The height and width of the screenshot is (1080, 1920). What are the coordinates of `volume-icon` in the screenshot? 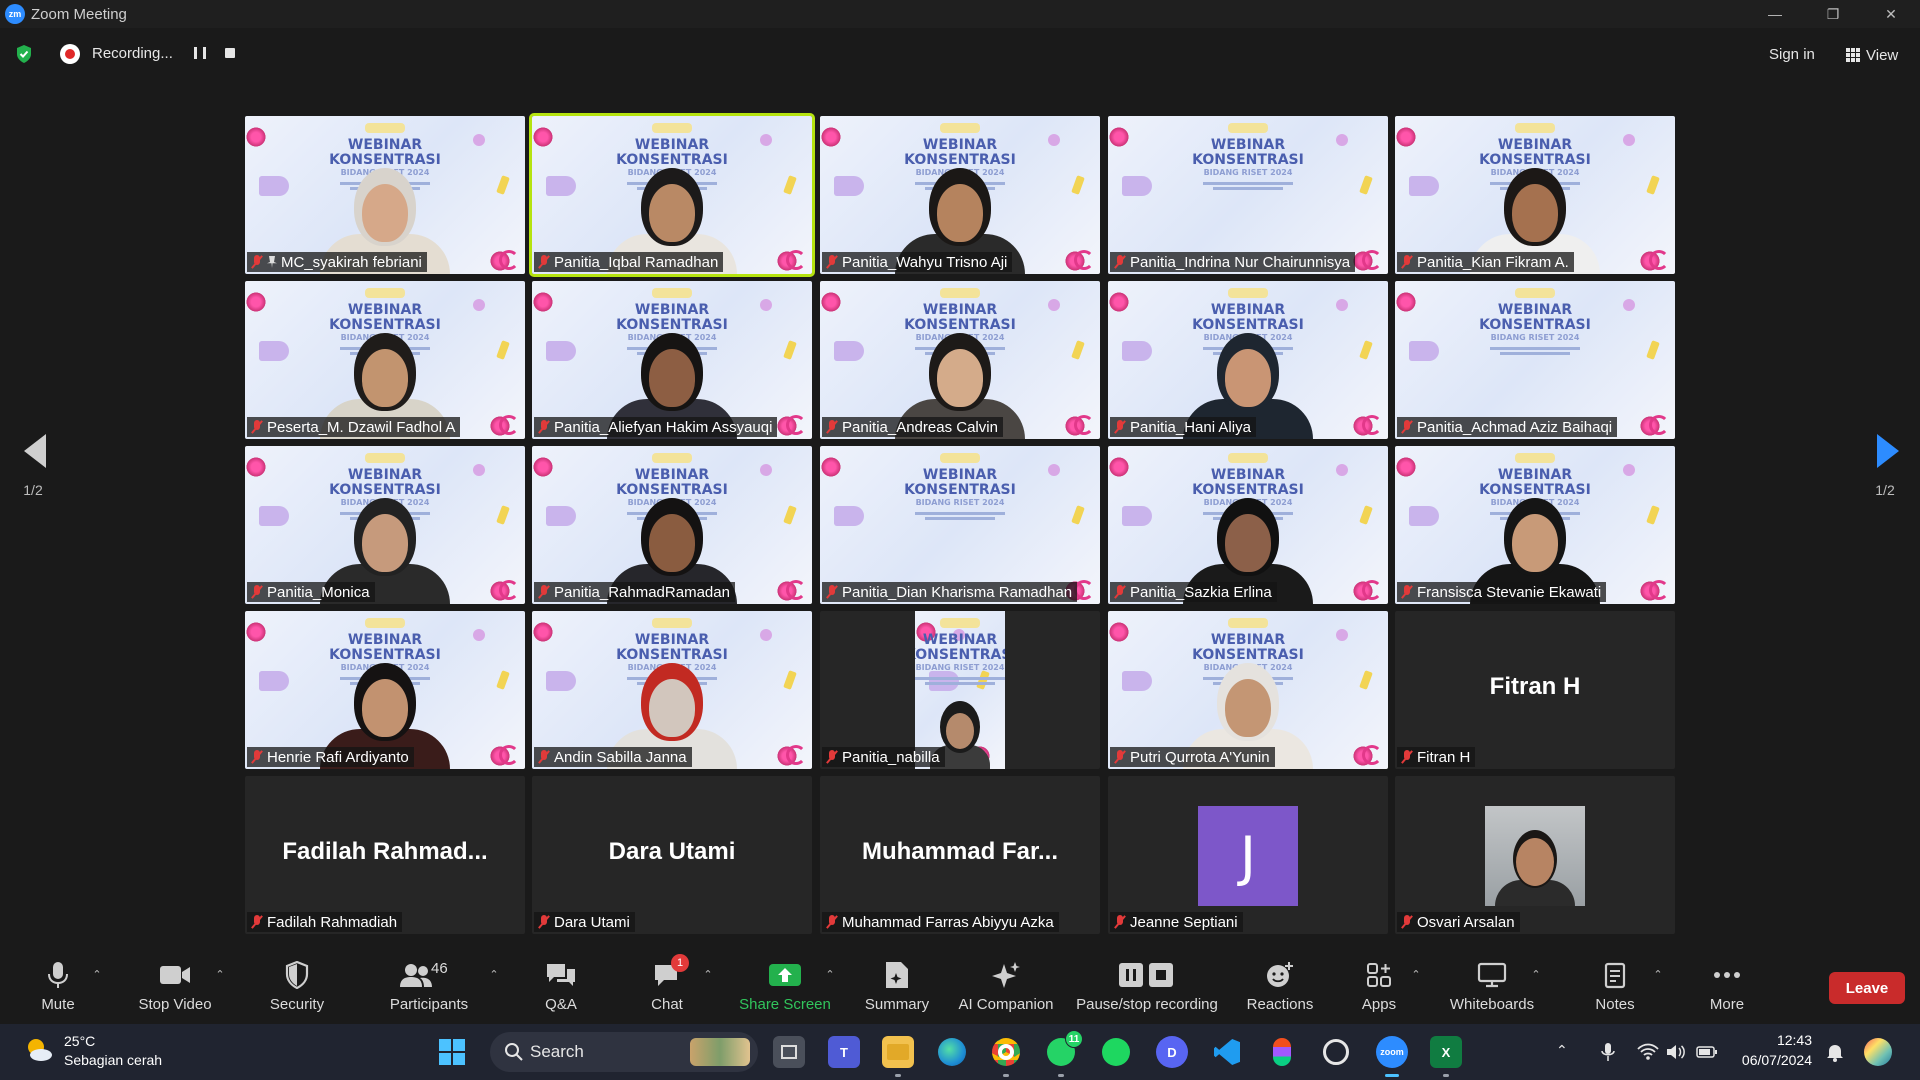 It's located at (1676, 1052).